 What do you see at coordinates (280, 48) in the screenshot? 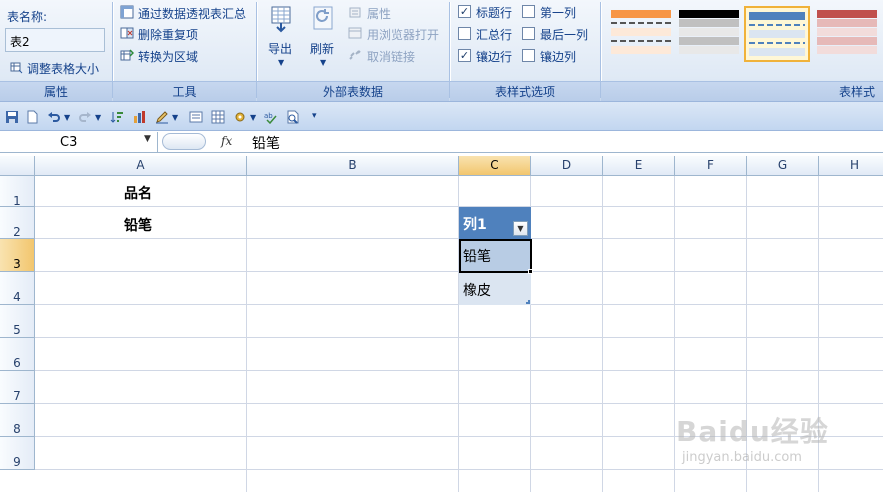
I see `export-button: 导出` at bounding box center [280, 48].